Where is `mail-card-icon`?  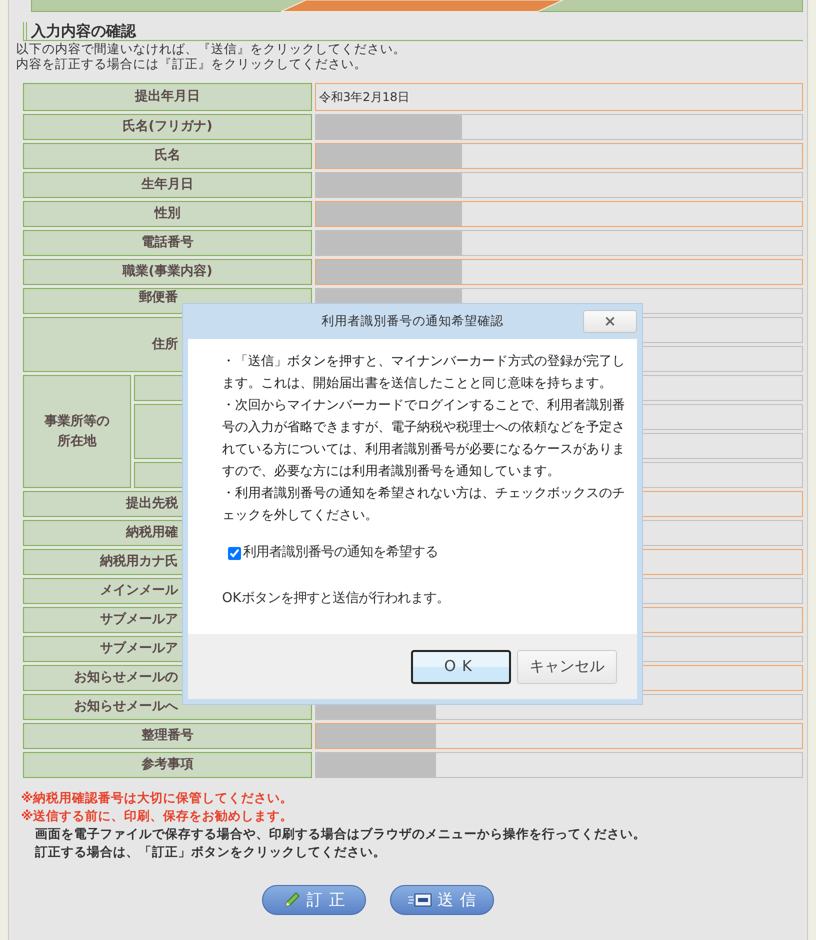 mail-card-icon is located at coordinates (420, 900).